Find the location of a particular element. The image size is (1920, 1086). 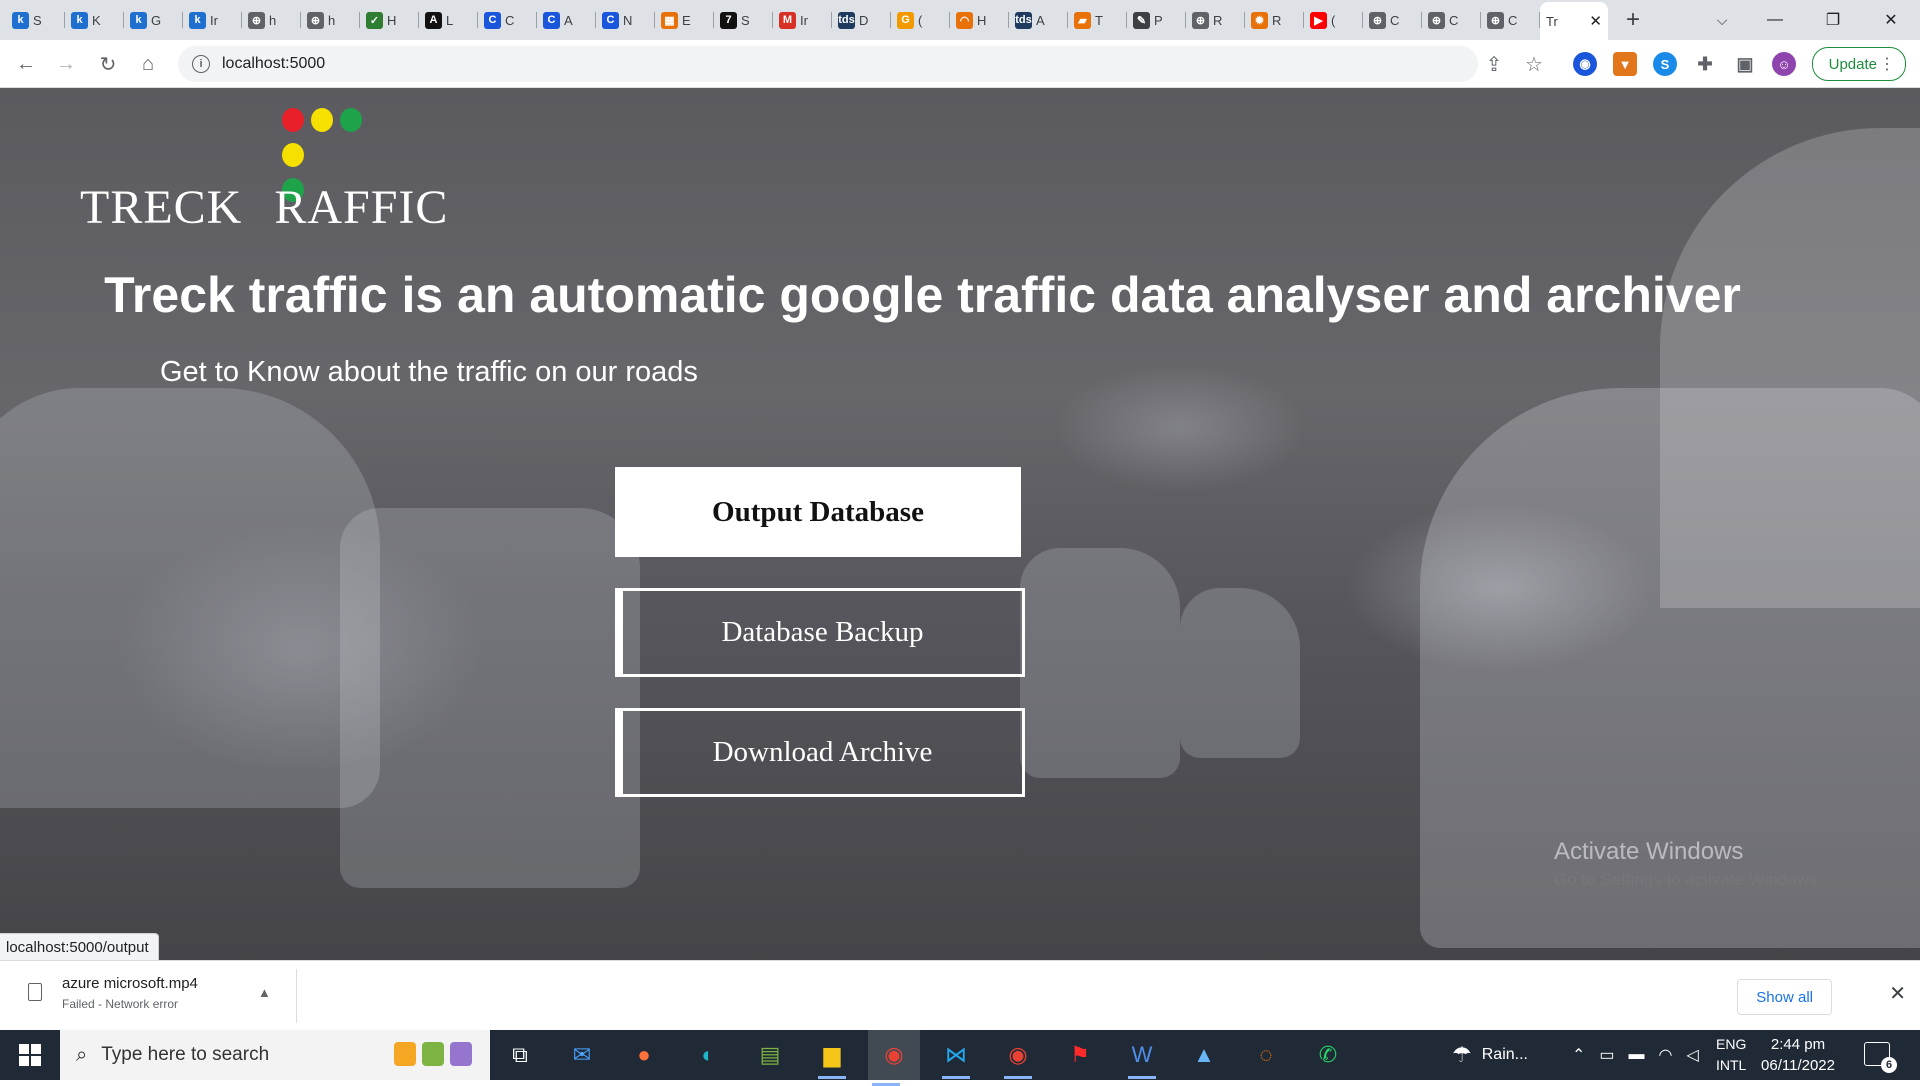

photos-icon: ▲ is located at coordinates (1204, 1055).